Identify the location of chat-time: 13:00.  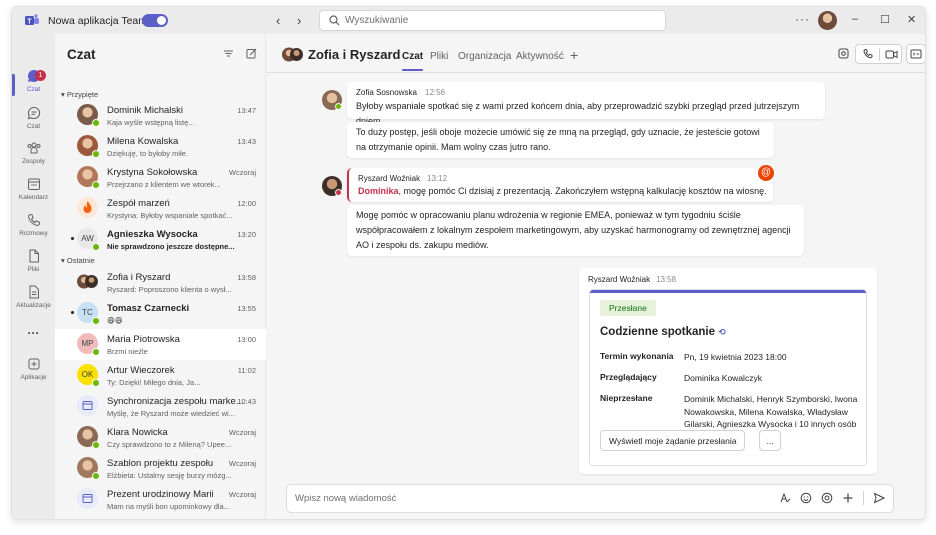
(246, 339).